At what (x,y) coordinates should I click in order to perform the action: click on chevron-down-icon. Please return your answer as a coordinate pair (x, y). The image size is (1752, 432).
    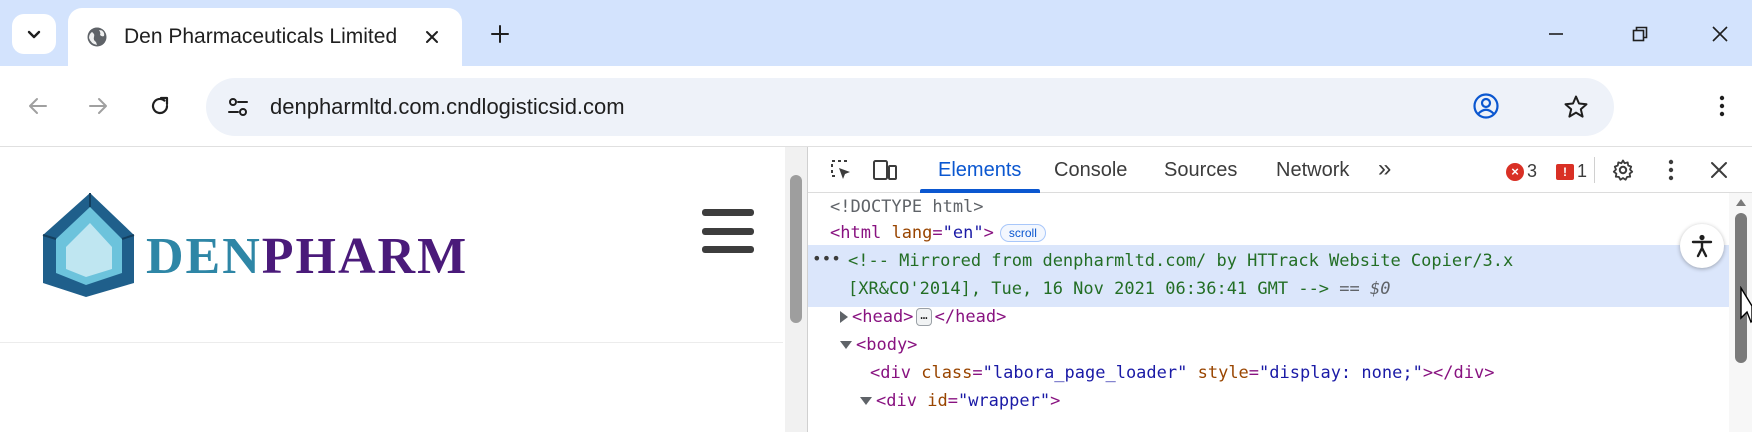
    Looking at the image, I should click on (34, 34).